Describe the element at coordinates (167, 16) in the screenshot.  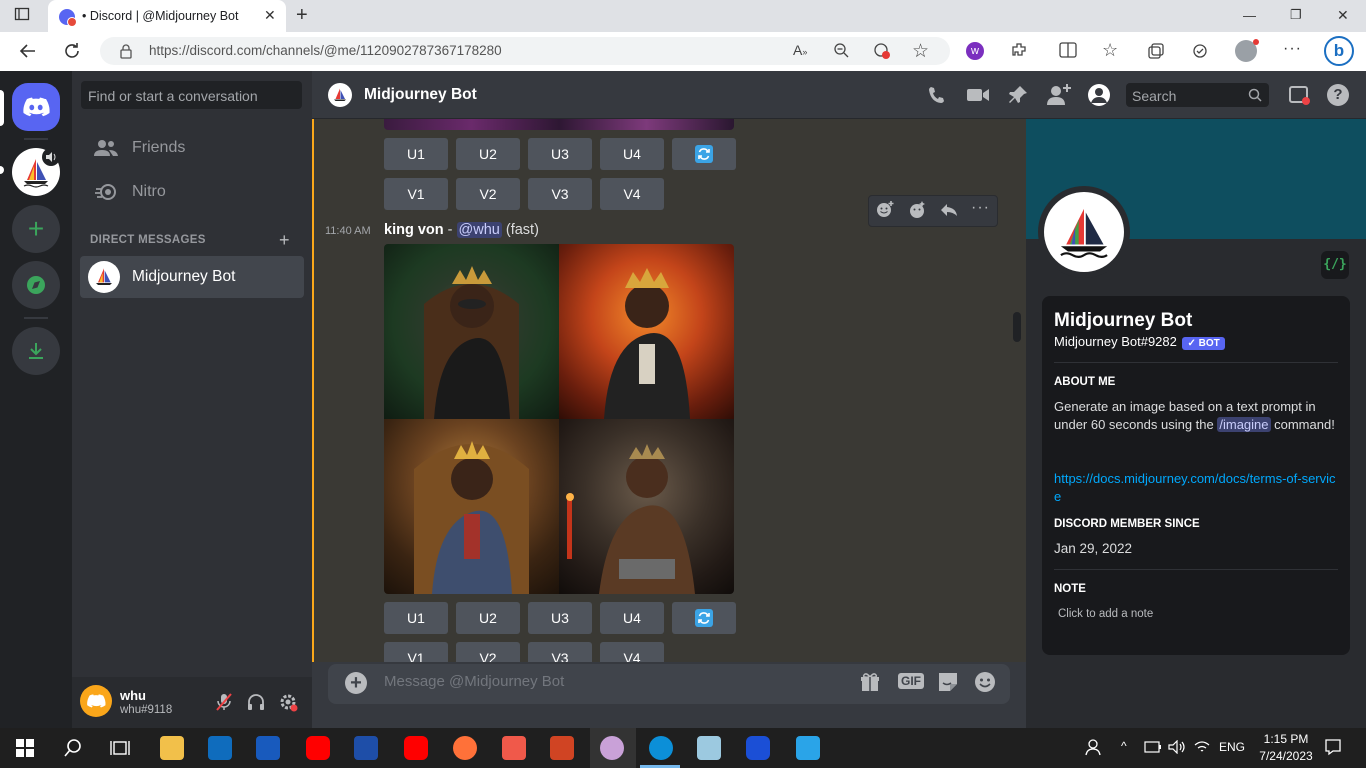
I see `browser-tab: • Discord | @Midjourney Bot ✕` at that location.